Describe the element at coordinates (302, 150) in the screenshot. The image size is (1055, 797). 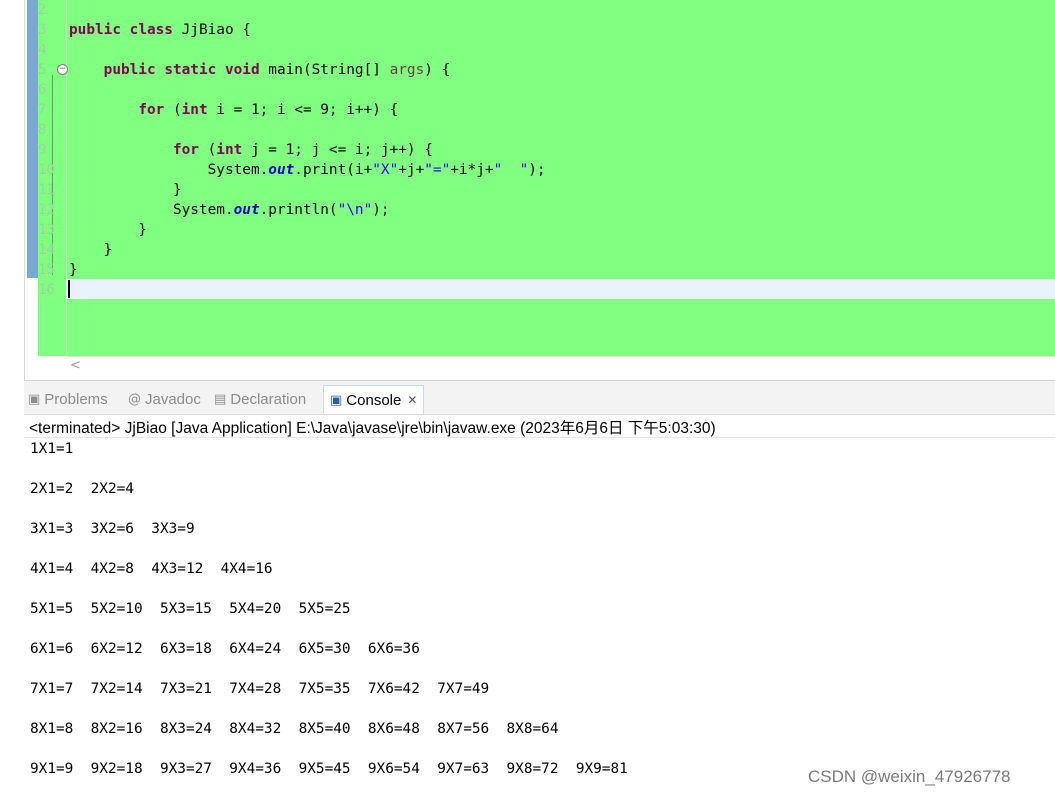
I see `code-line-inner-for: for (int j = 1; j <= i; j++) {` at that location.